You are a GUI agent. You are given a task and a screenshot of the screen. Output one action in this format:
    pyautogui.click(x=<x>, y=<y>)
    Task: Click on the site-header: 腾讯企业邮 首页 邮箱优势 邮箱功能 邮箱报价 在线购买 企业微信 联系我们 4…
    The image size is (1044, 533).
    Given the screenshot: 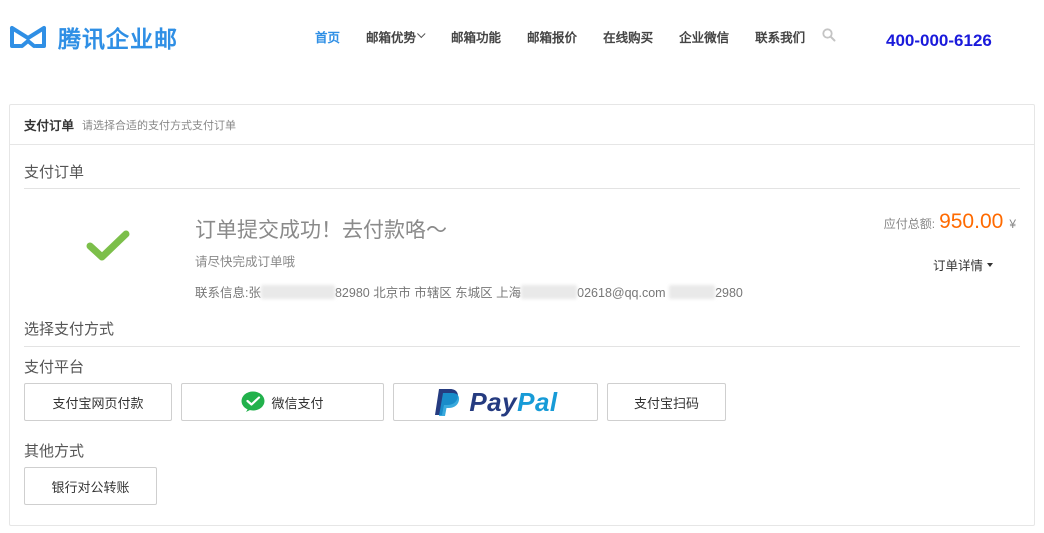 What is the action you would take?
    pyautogui.click(x=522, y=36)
    